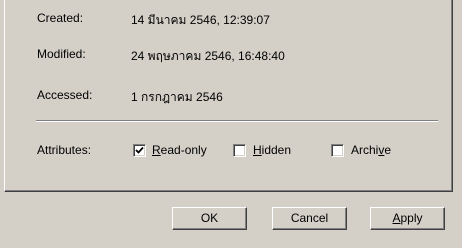 The width and height of the screenshot is (462, 248). I want to click on readonly-access-key: R, so click(156, 150).